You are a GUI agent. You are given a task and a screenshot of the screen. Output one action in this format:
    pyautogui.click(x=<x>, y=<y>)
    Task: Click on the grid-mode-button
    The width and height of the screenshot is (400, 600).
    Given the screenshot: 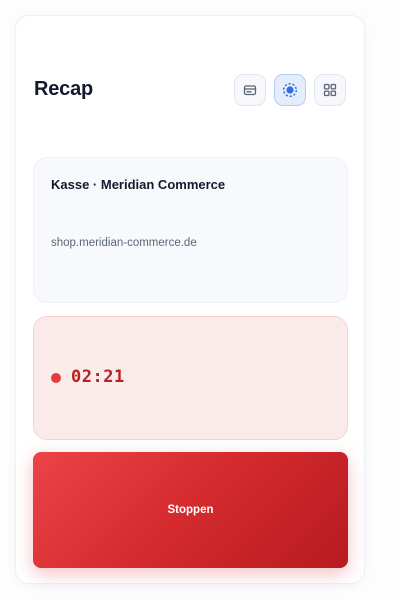 What is the action you would take?
    pyautogui.click(x=330, y=90)
    